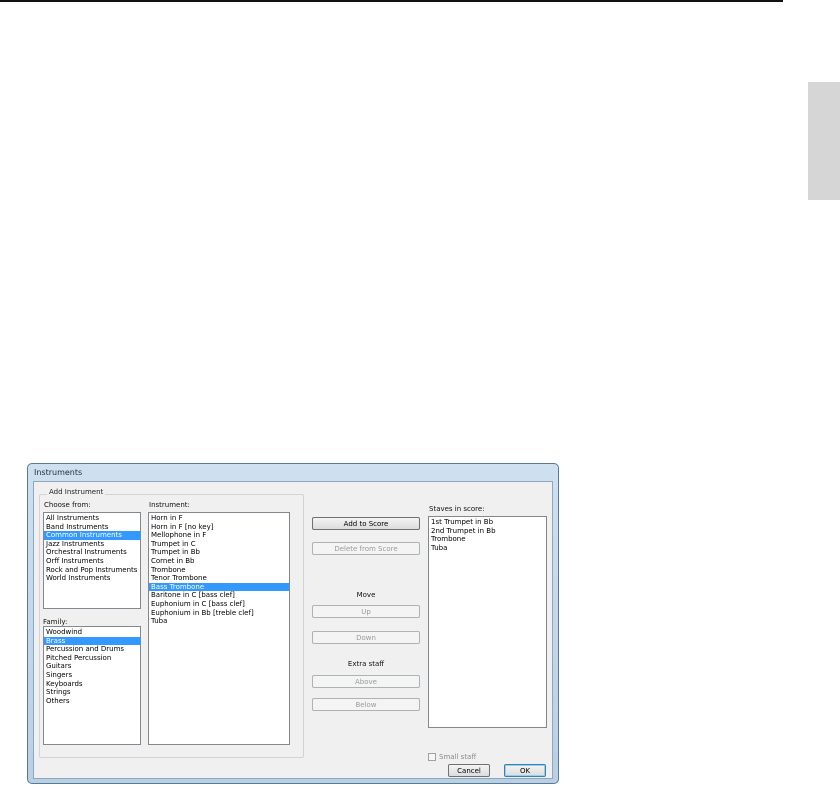 This screenshot has width=840, height=790. What do you see at coordinates (76, 492) in the screenshot?
I see `add-instrument-group-title: Add Instrument` at bounding box center [76, 492].